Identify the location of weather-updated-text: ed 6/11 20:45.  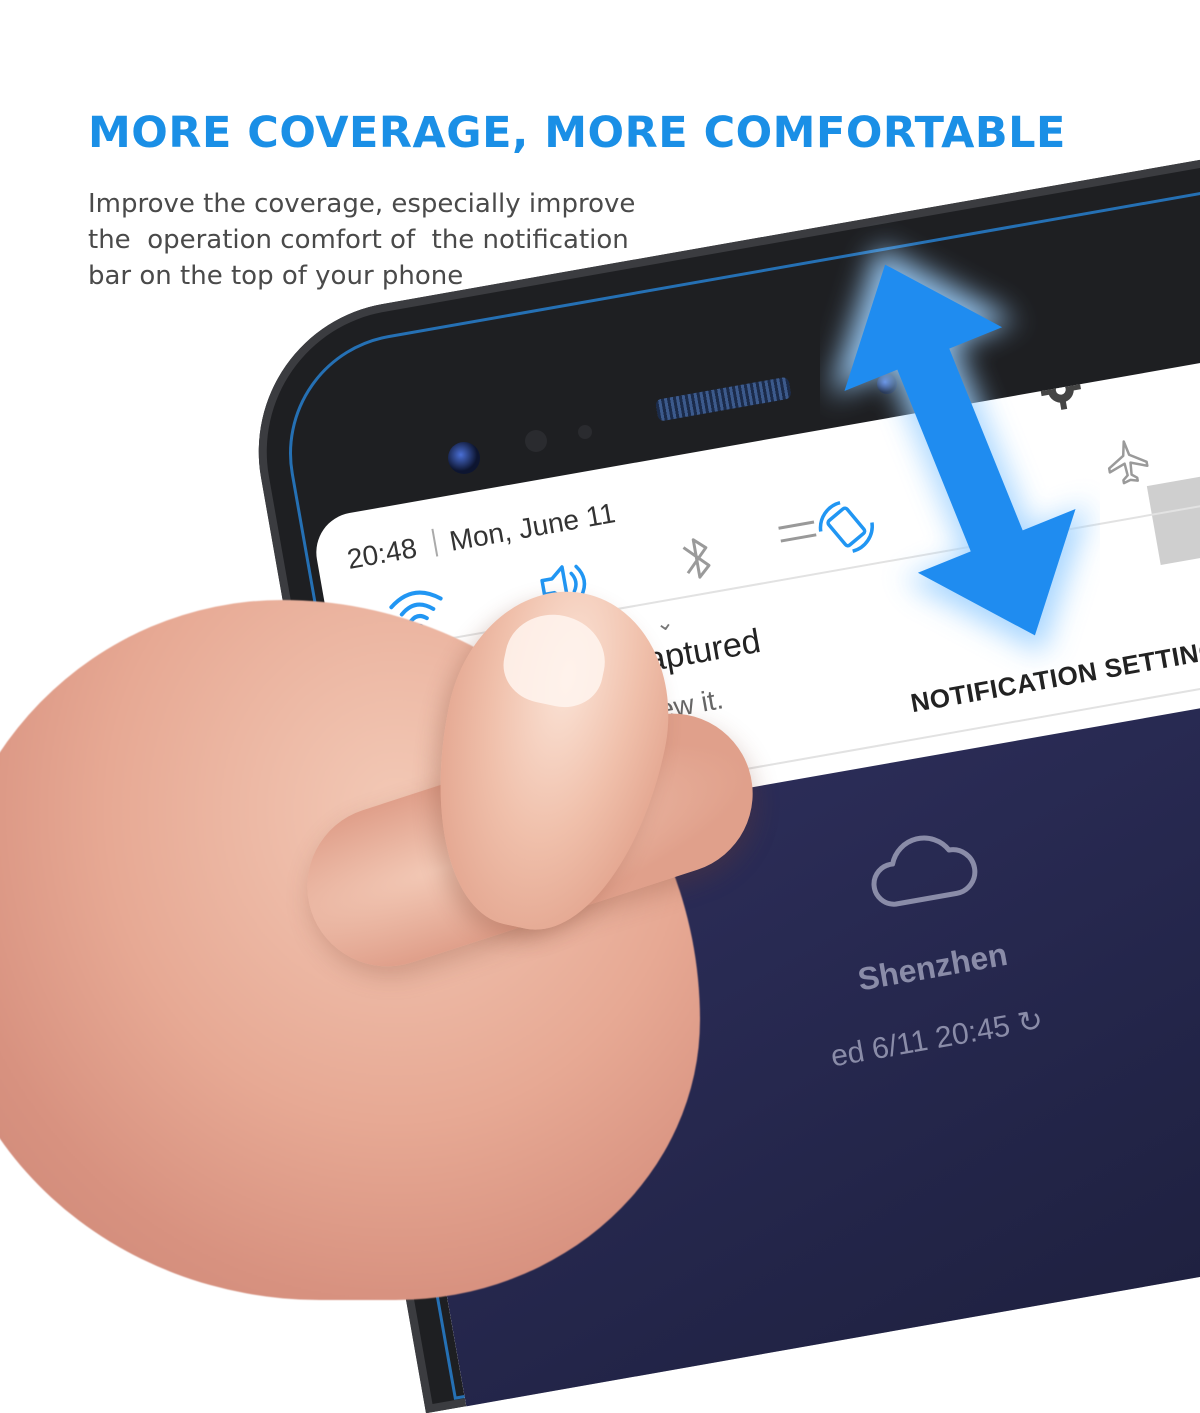
(920, 1041).